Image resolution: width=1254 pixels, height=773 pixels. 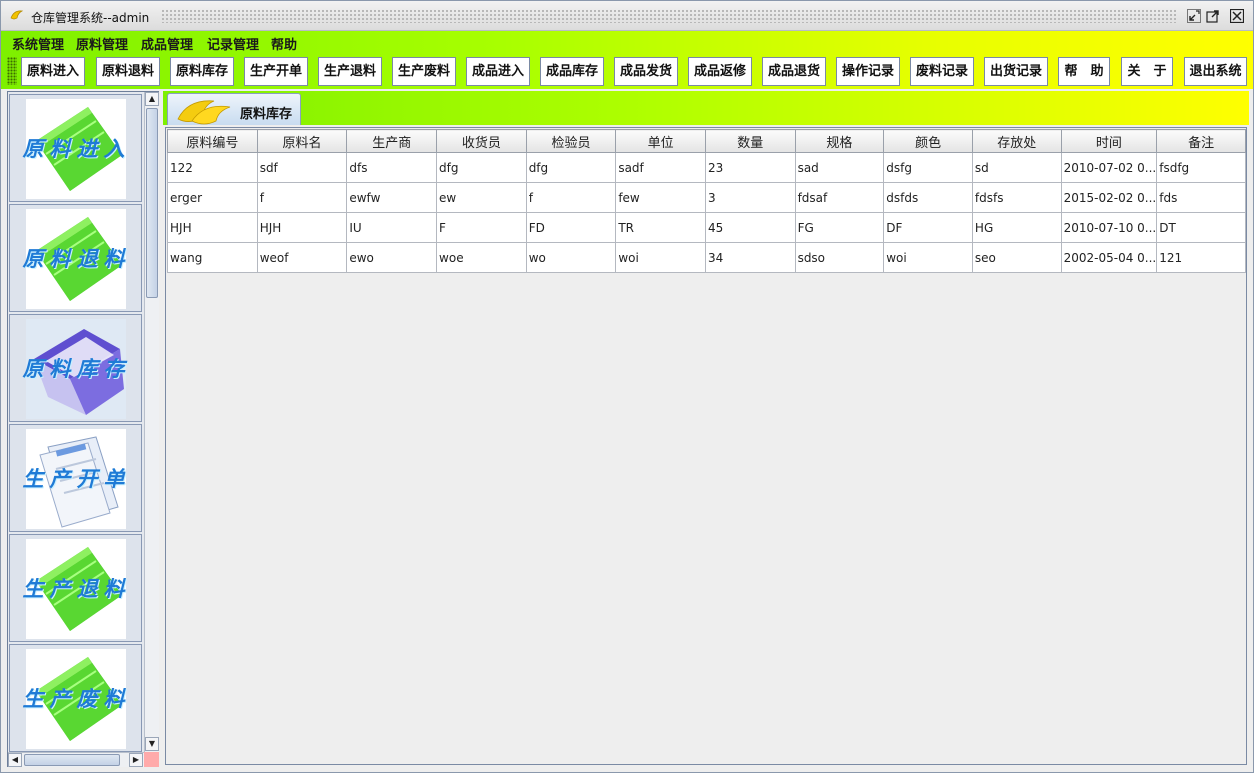 What do you see at coordinates (868, 71) in the screenshot?
I see `operation-log-button: 操作记录` at bounding box center [868, 71].